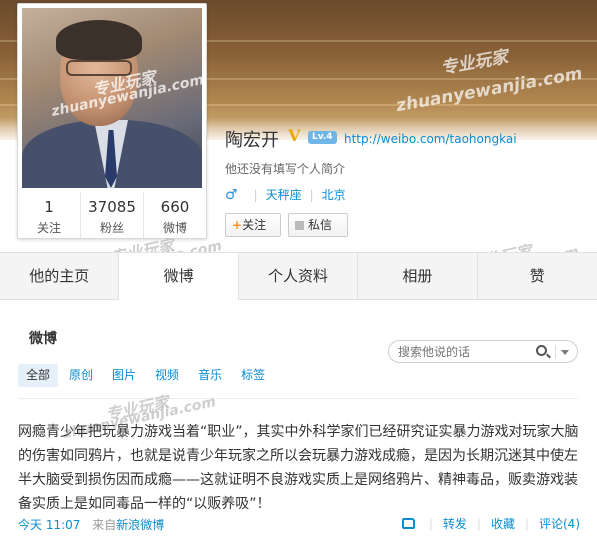  What do you see at coordinates (49, 525) in the screenshot?
I see `post-time: 今天 11:07` at bounding box center [49, 525].